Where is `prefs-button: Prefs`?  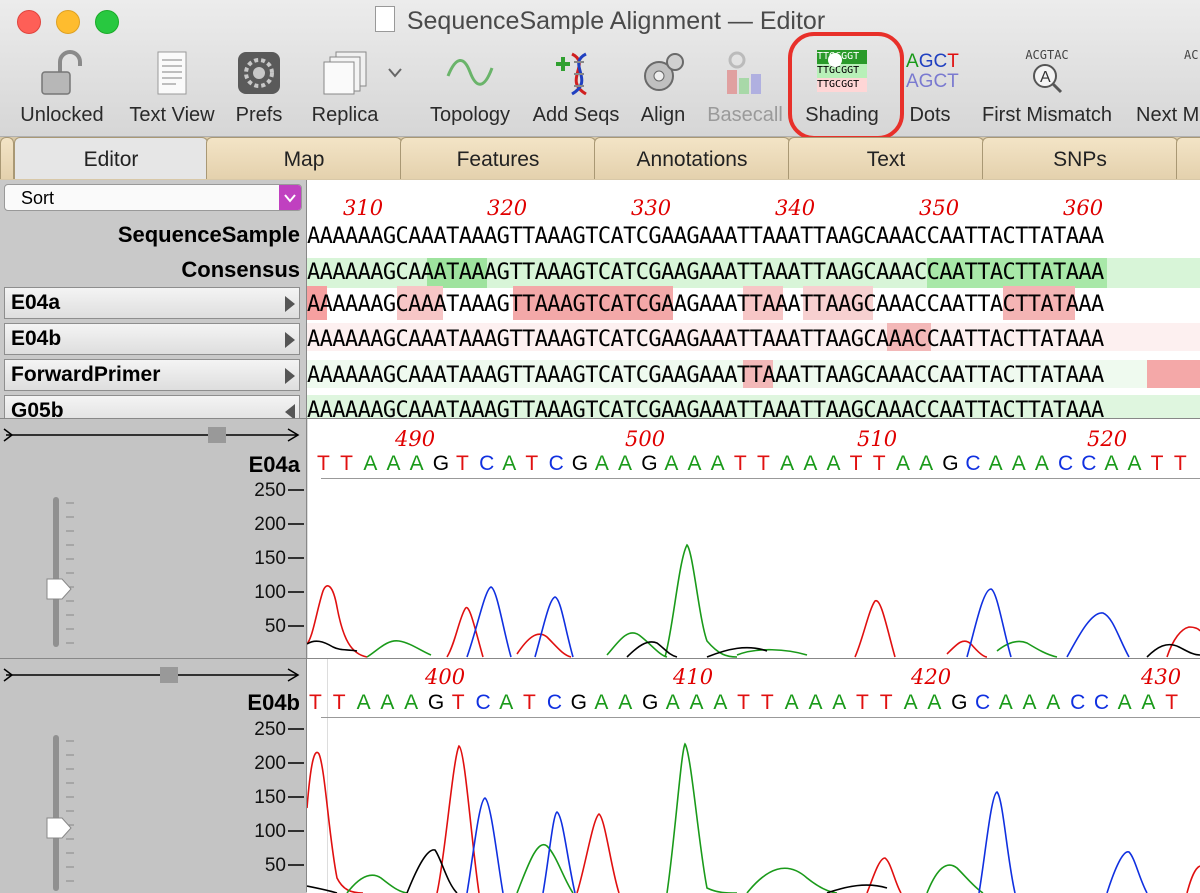
prefs-button: Prefs is located at coordinates (259, 91).